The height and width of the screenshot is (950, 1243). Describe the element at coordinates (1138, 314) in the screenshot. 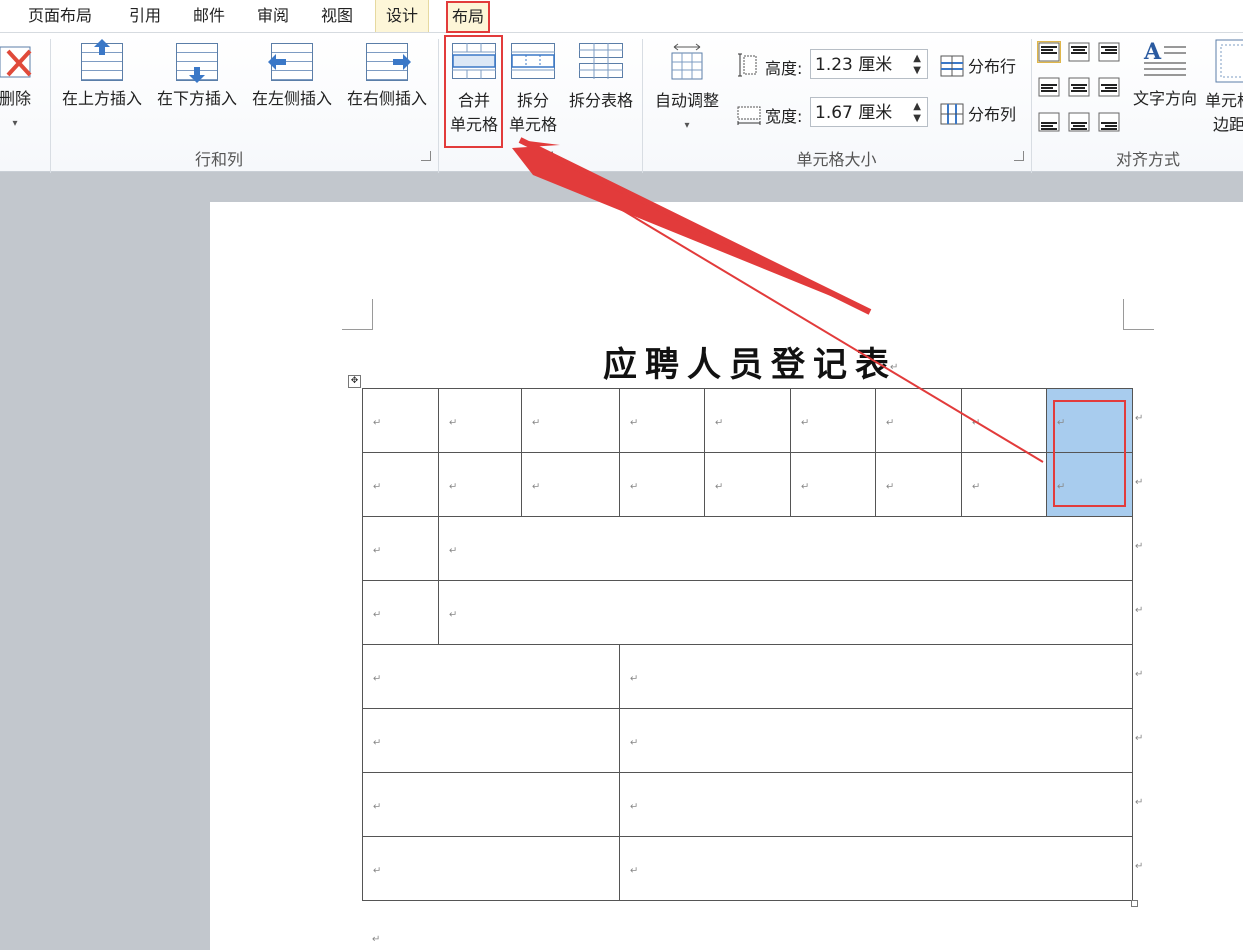

I see `margin-corner-mark` at that location.